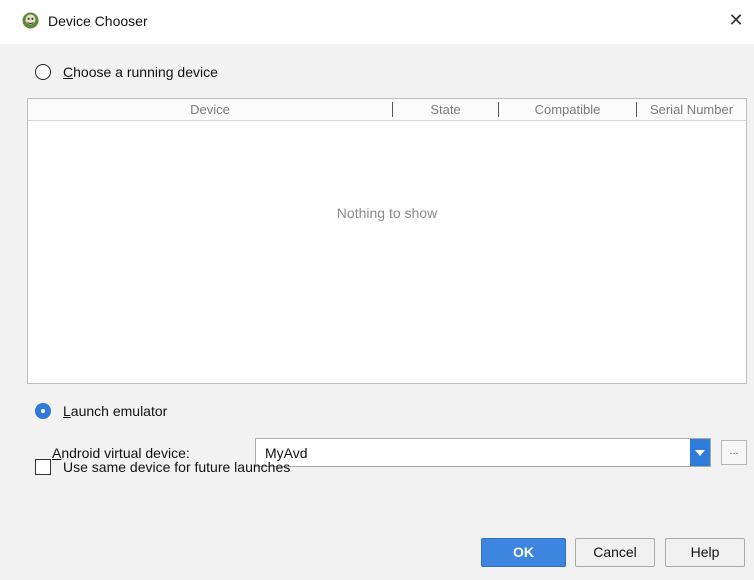 The width and height of the screenshot is (754, 580). Describe the element at coordinates (210, 109) in the screenshot. I see `column-header-device: Device` at that location.